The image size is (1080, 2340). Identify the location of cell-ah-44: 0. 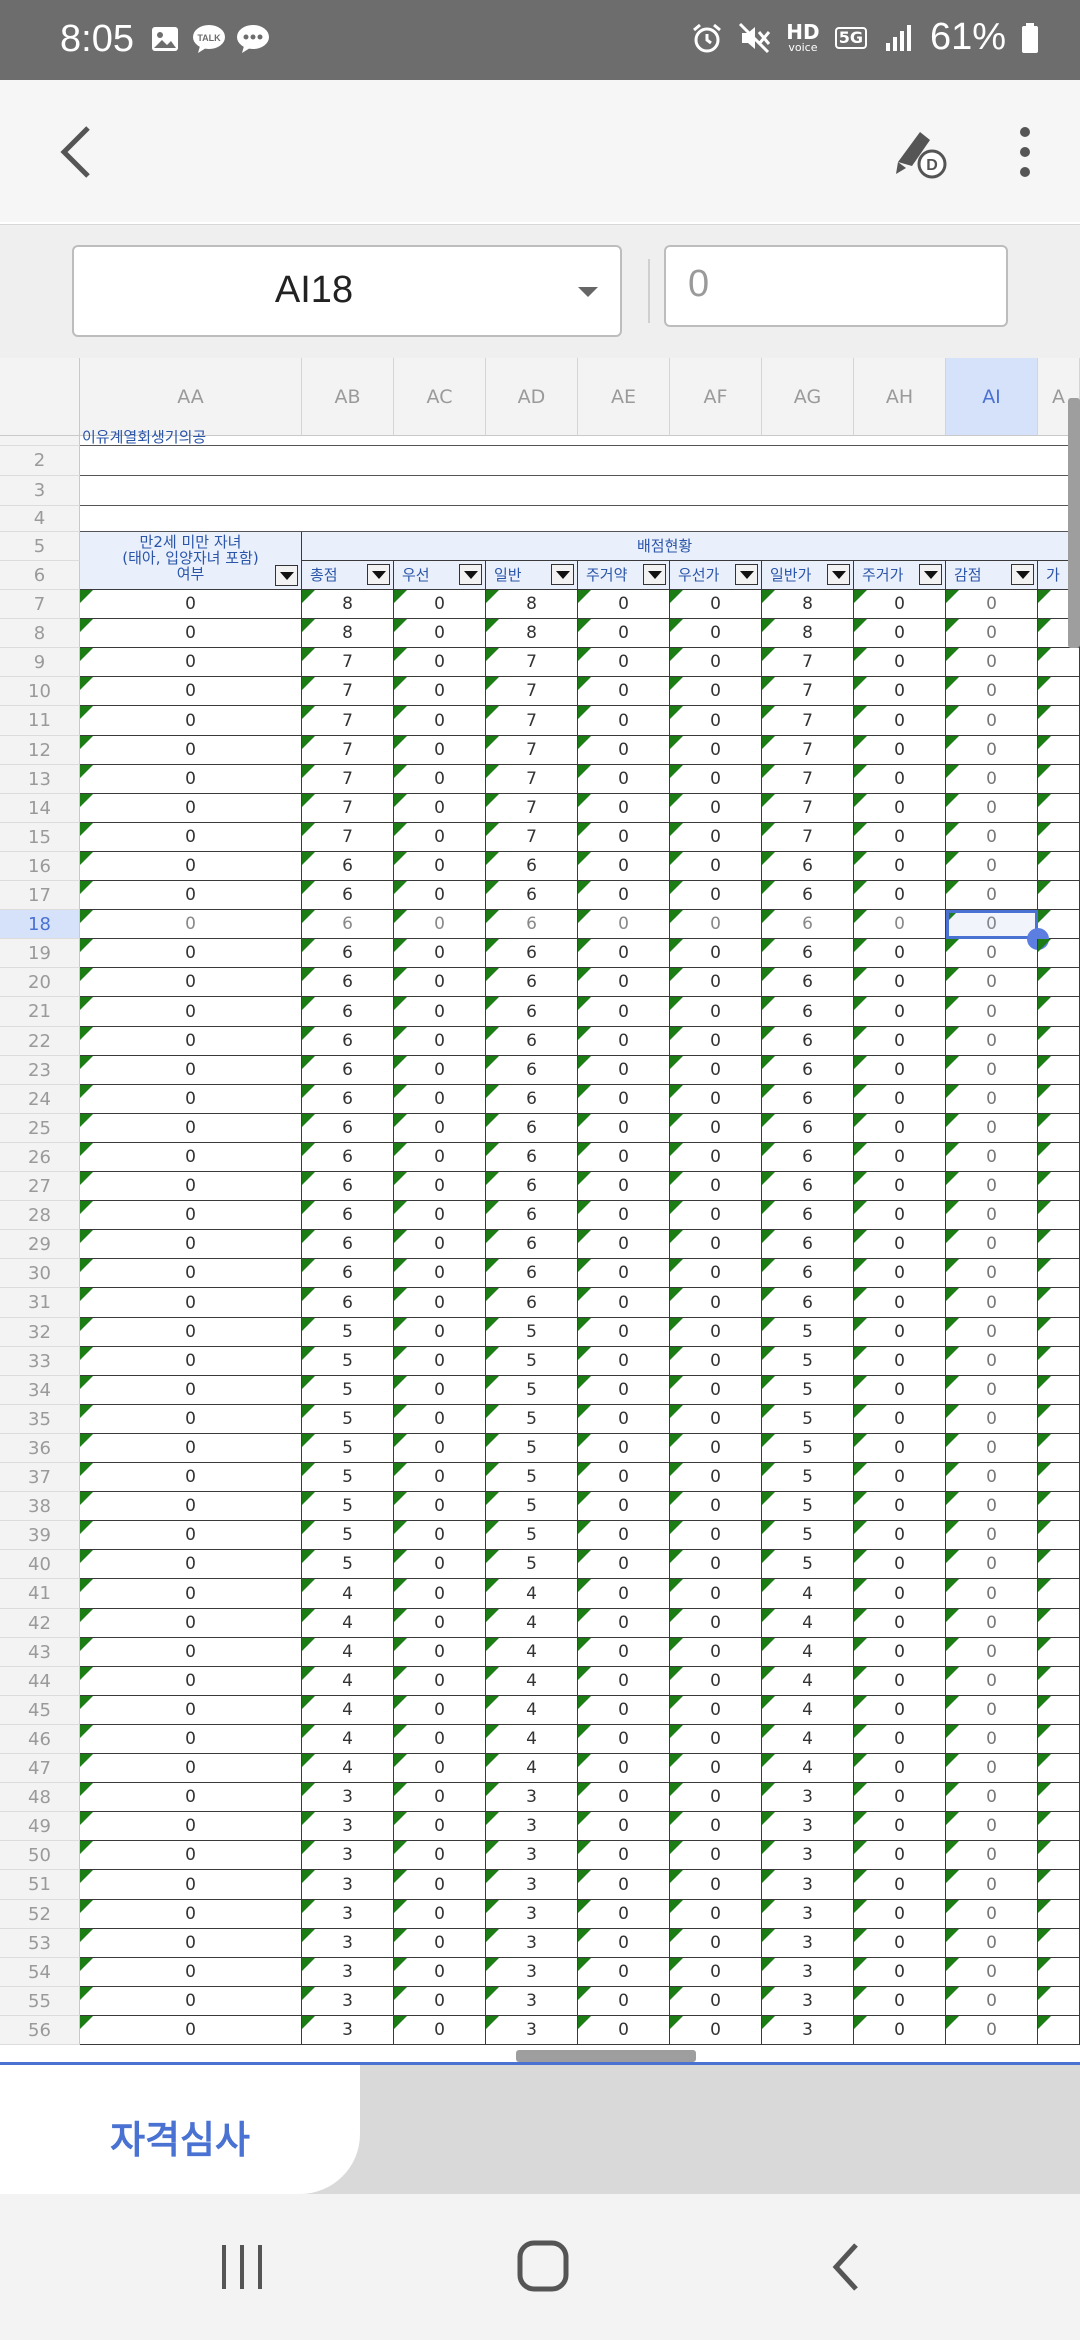
(900, 1681).